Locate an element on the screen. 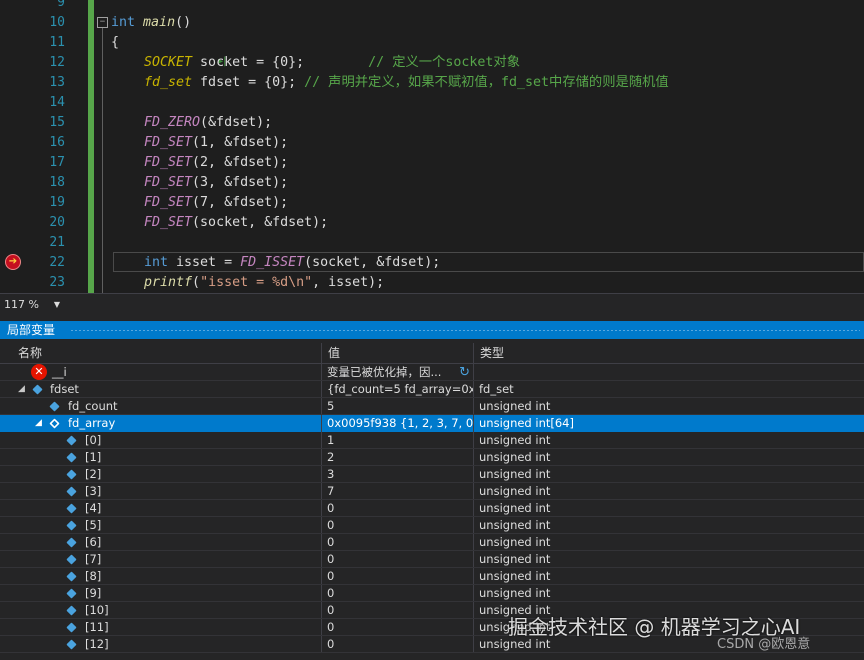 This screenshot has width=864, height=660. name-cell: [11] is located at coordinates (161, 627).